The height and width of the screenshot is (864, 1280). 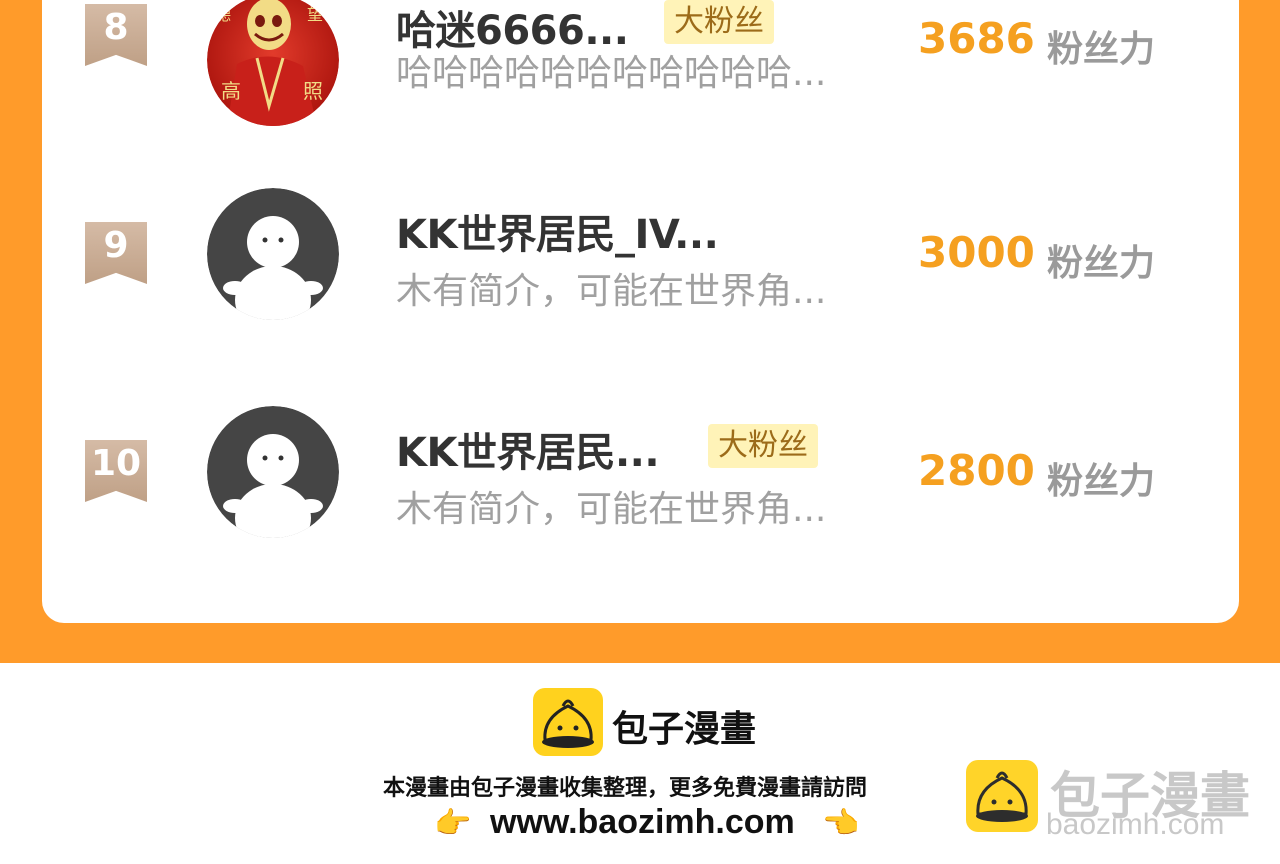 What do you see at coordinates (1135, 824) in the screenshot?
I see `watermark-url: baozimh.com` at bounding box center [1135, 824].